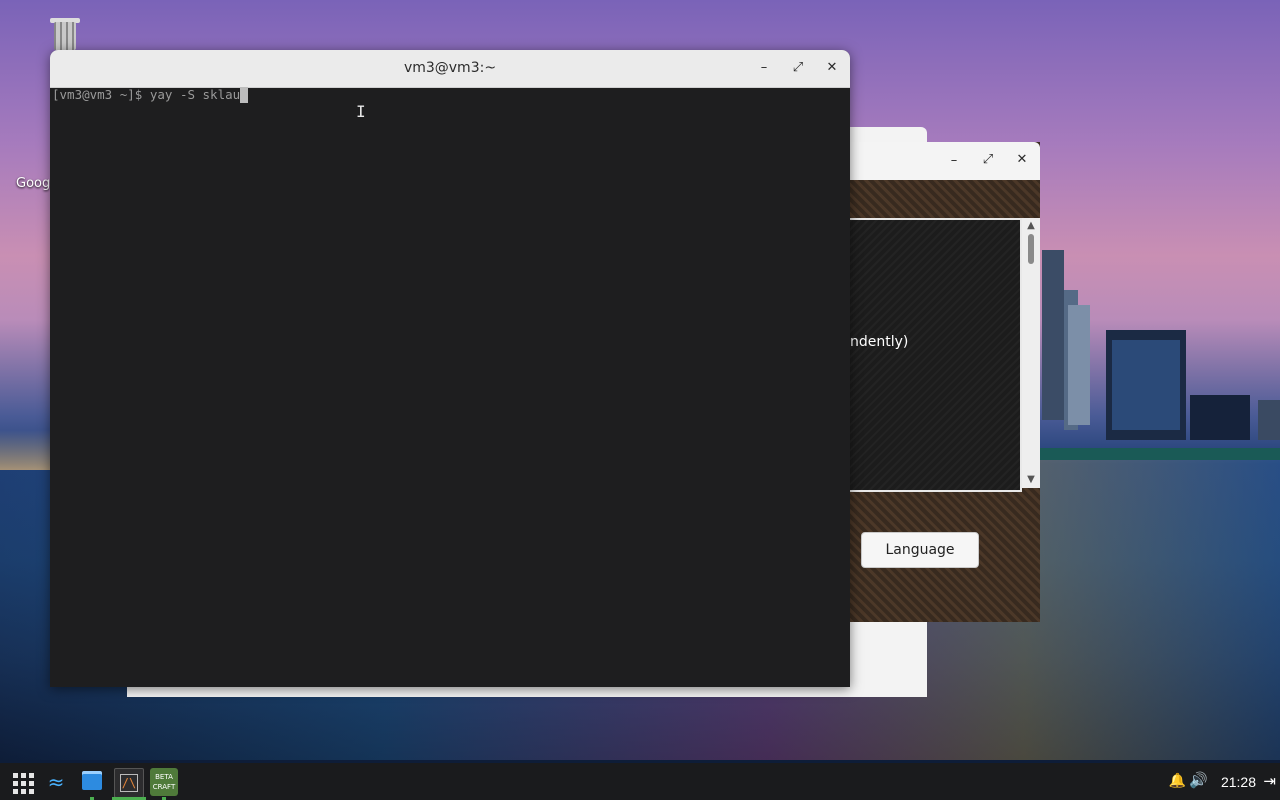 This screenshot has width=1280, height=800. I want to click on terminal-close-button: ✕, so click(832, 68).